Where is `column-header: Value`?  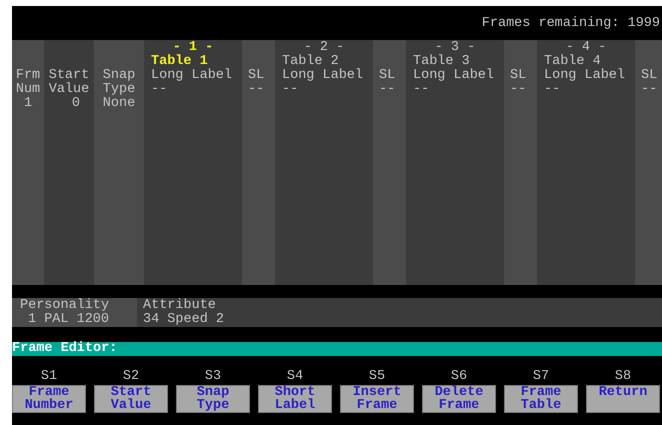 column-header: Value is located at coordinates (69, 90).